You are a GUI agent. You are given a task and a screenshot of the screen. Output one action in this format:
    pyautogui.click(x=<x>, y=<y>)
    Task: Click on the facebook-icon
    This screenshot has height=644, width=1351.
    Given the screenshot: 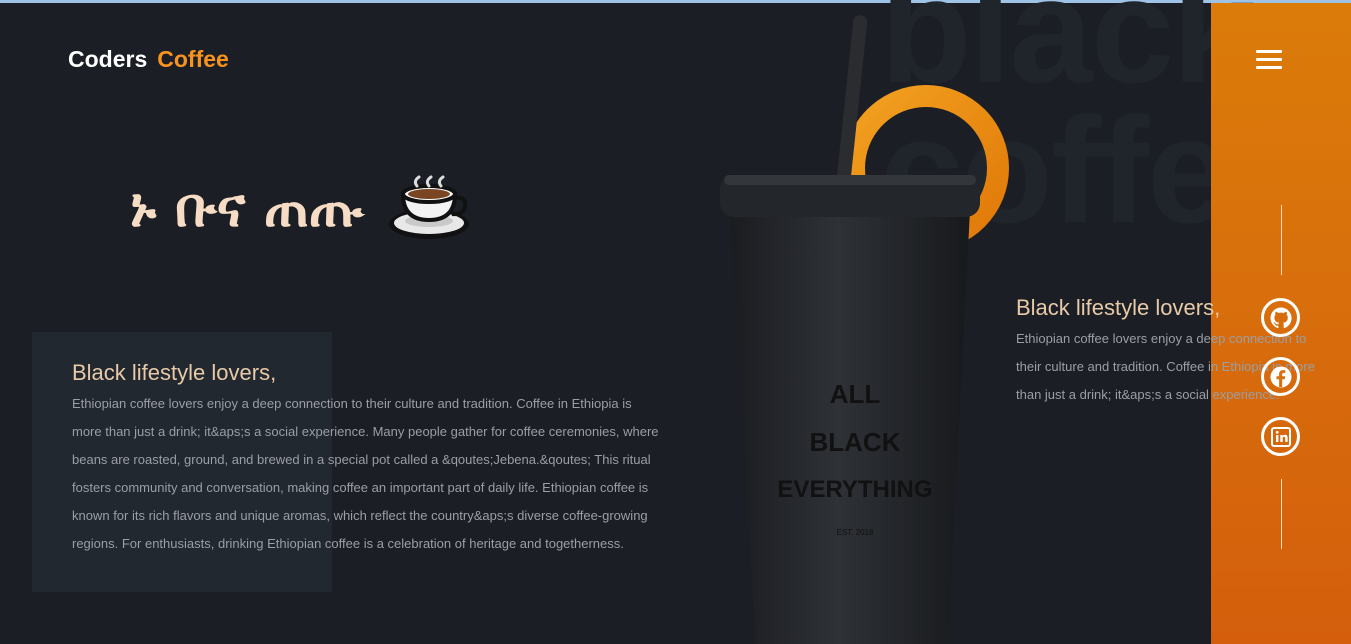 What is the action you would take?
    pyautogui.click(x=1280, y=376)
    